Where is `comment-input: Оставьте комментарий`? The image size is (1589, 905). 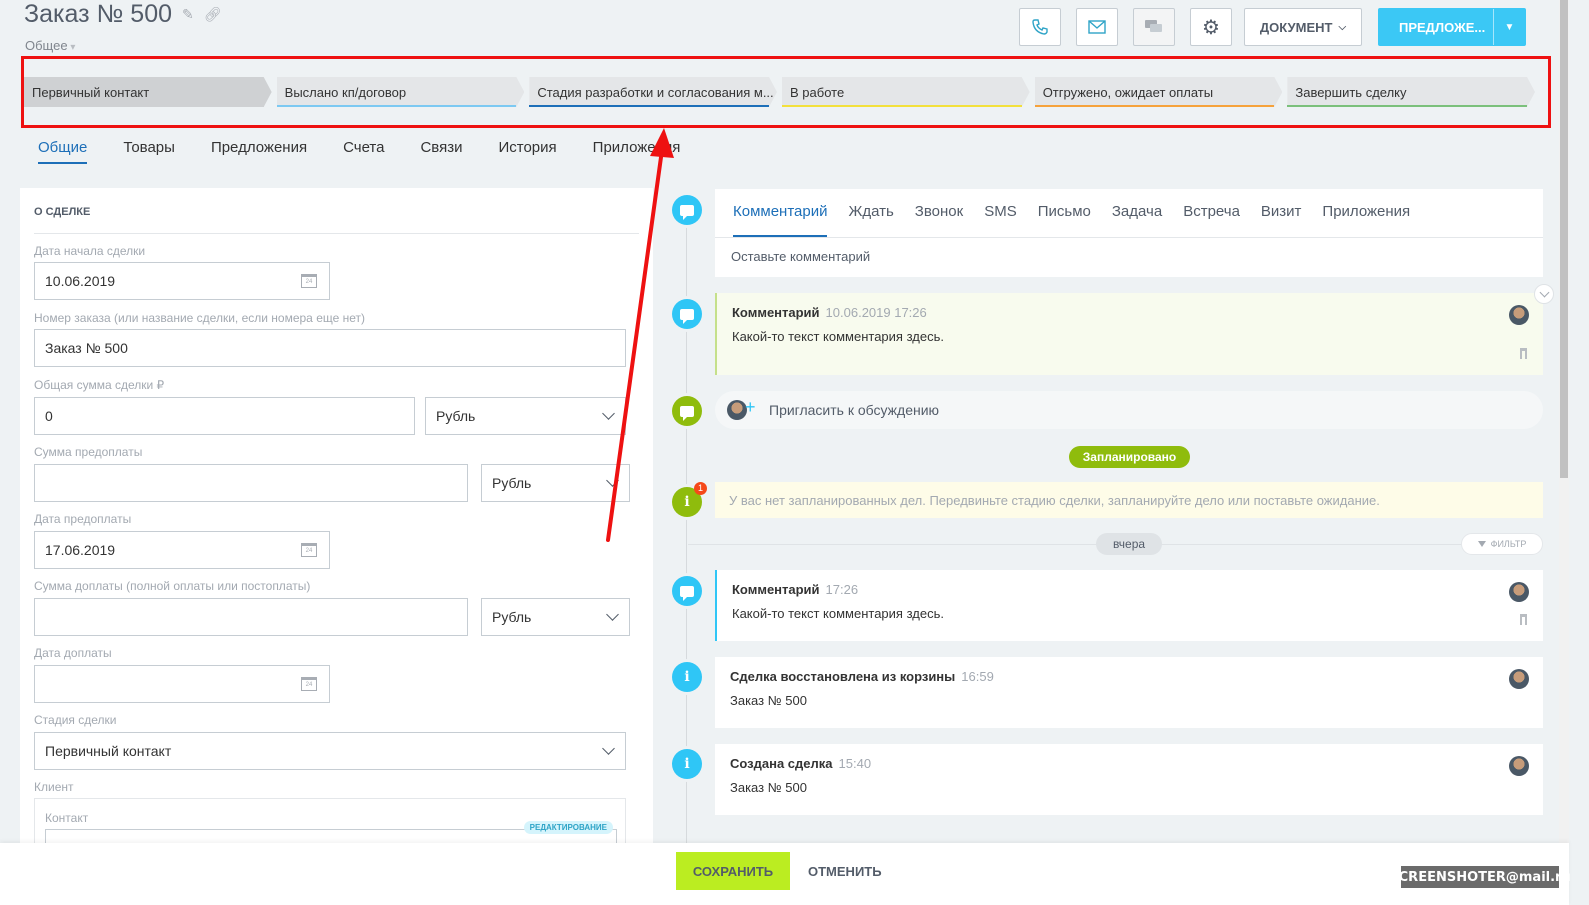 comment-input: Оставьте комментарий is located at coordinates (1129, 251).